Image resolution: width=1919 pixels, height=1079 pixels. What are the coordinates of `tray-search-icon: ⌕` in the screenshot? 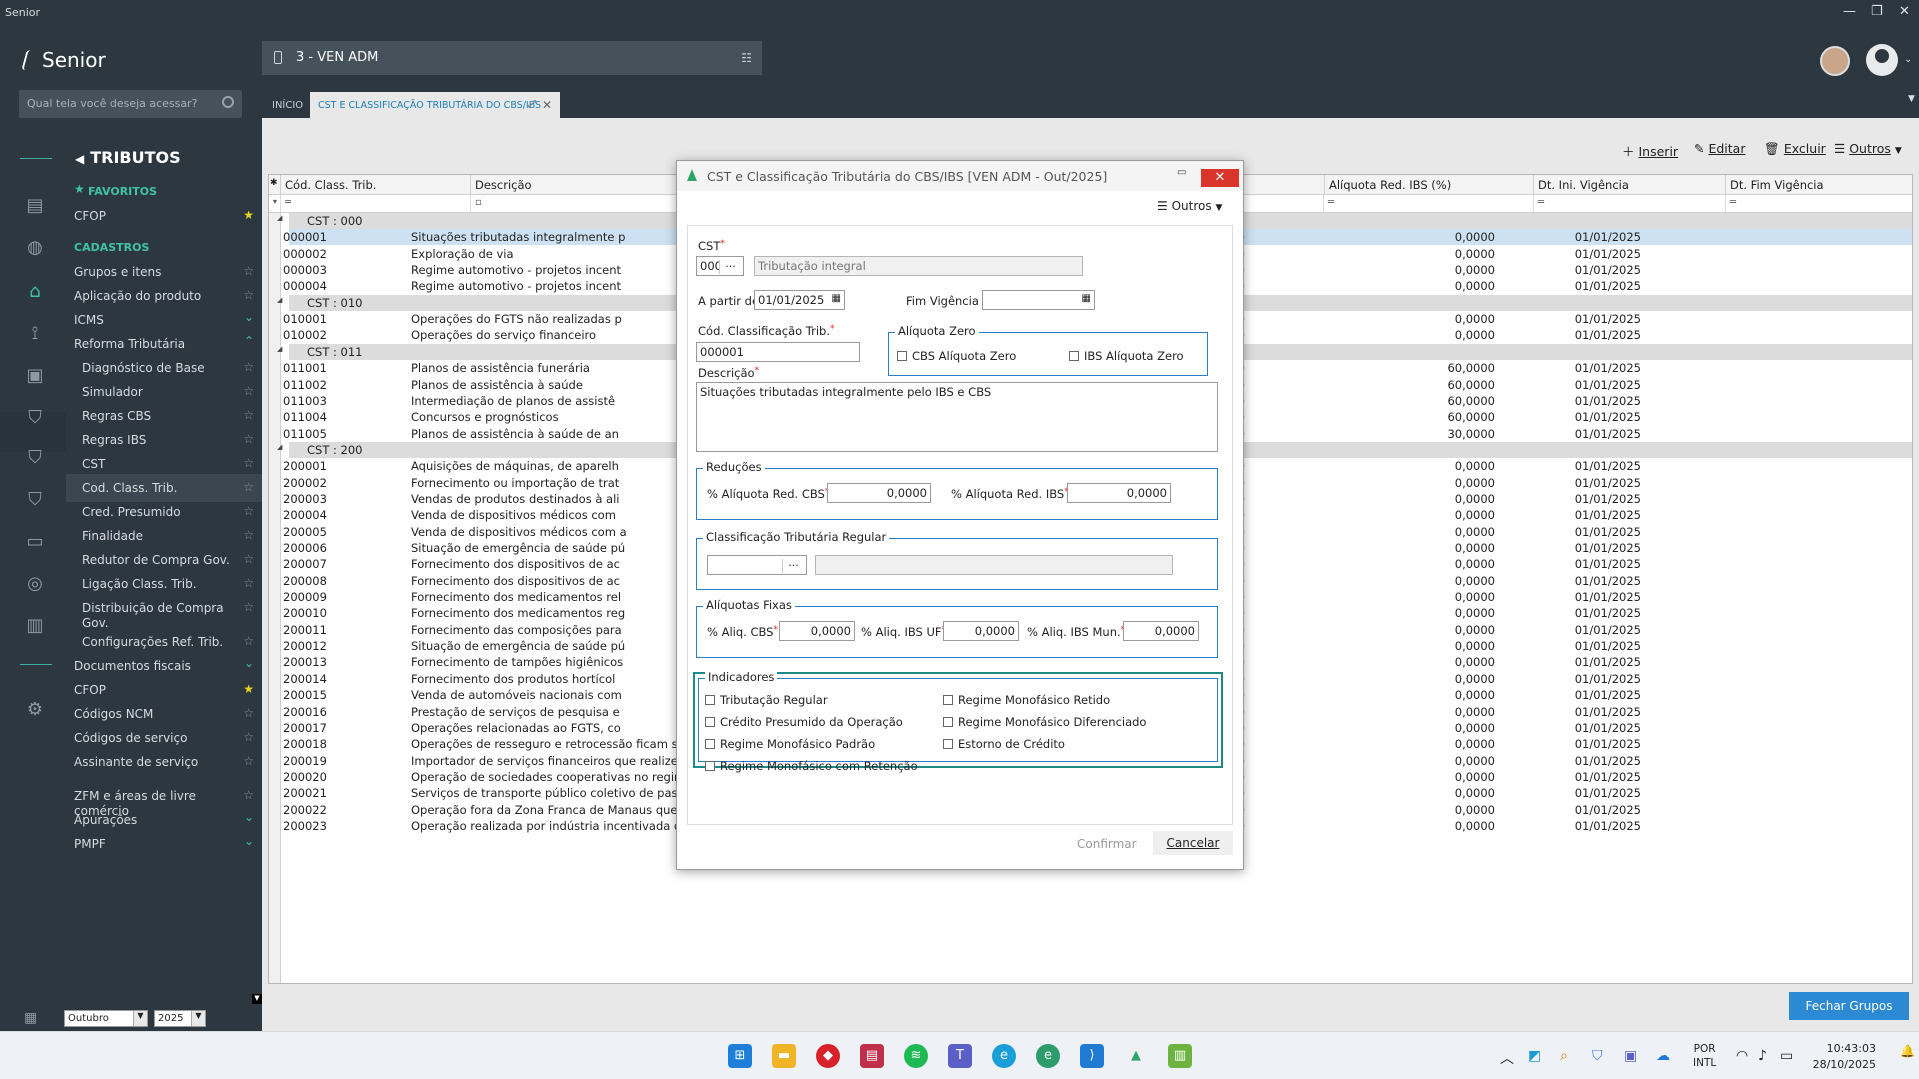 It's located at (1564, 1056).